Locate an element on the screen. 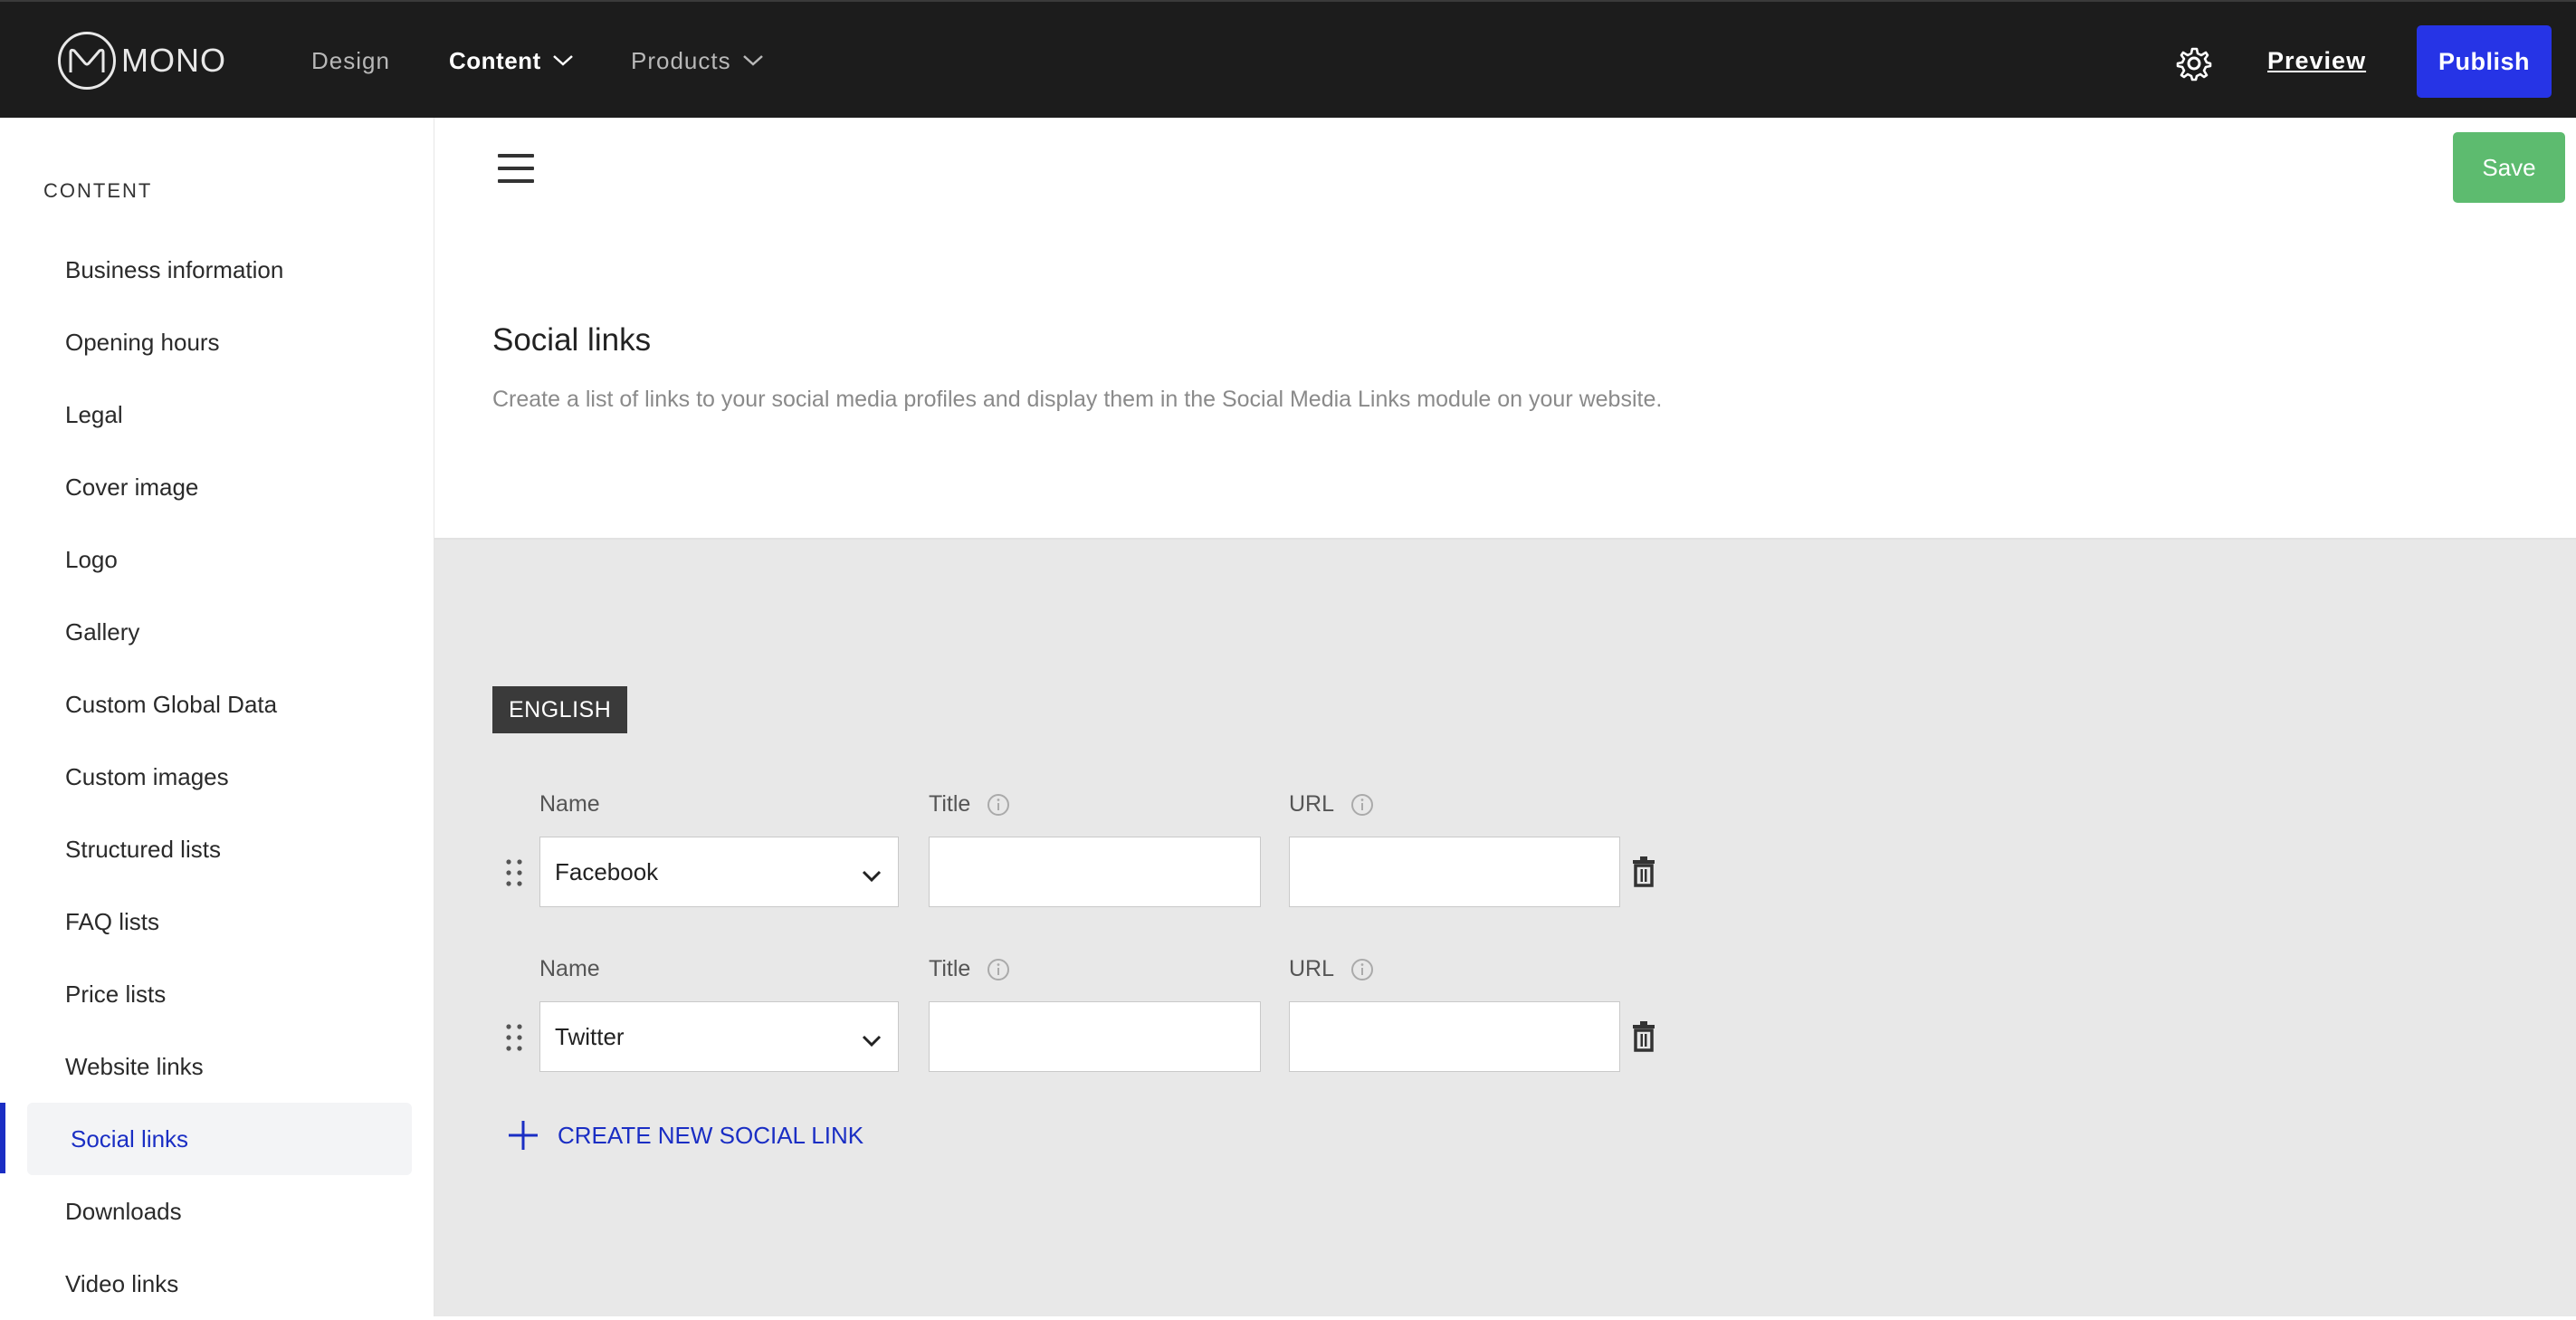 The height and width of the screenshot is (1320, 2576). active-indicator is located at coordinates (2, 1138).